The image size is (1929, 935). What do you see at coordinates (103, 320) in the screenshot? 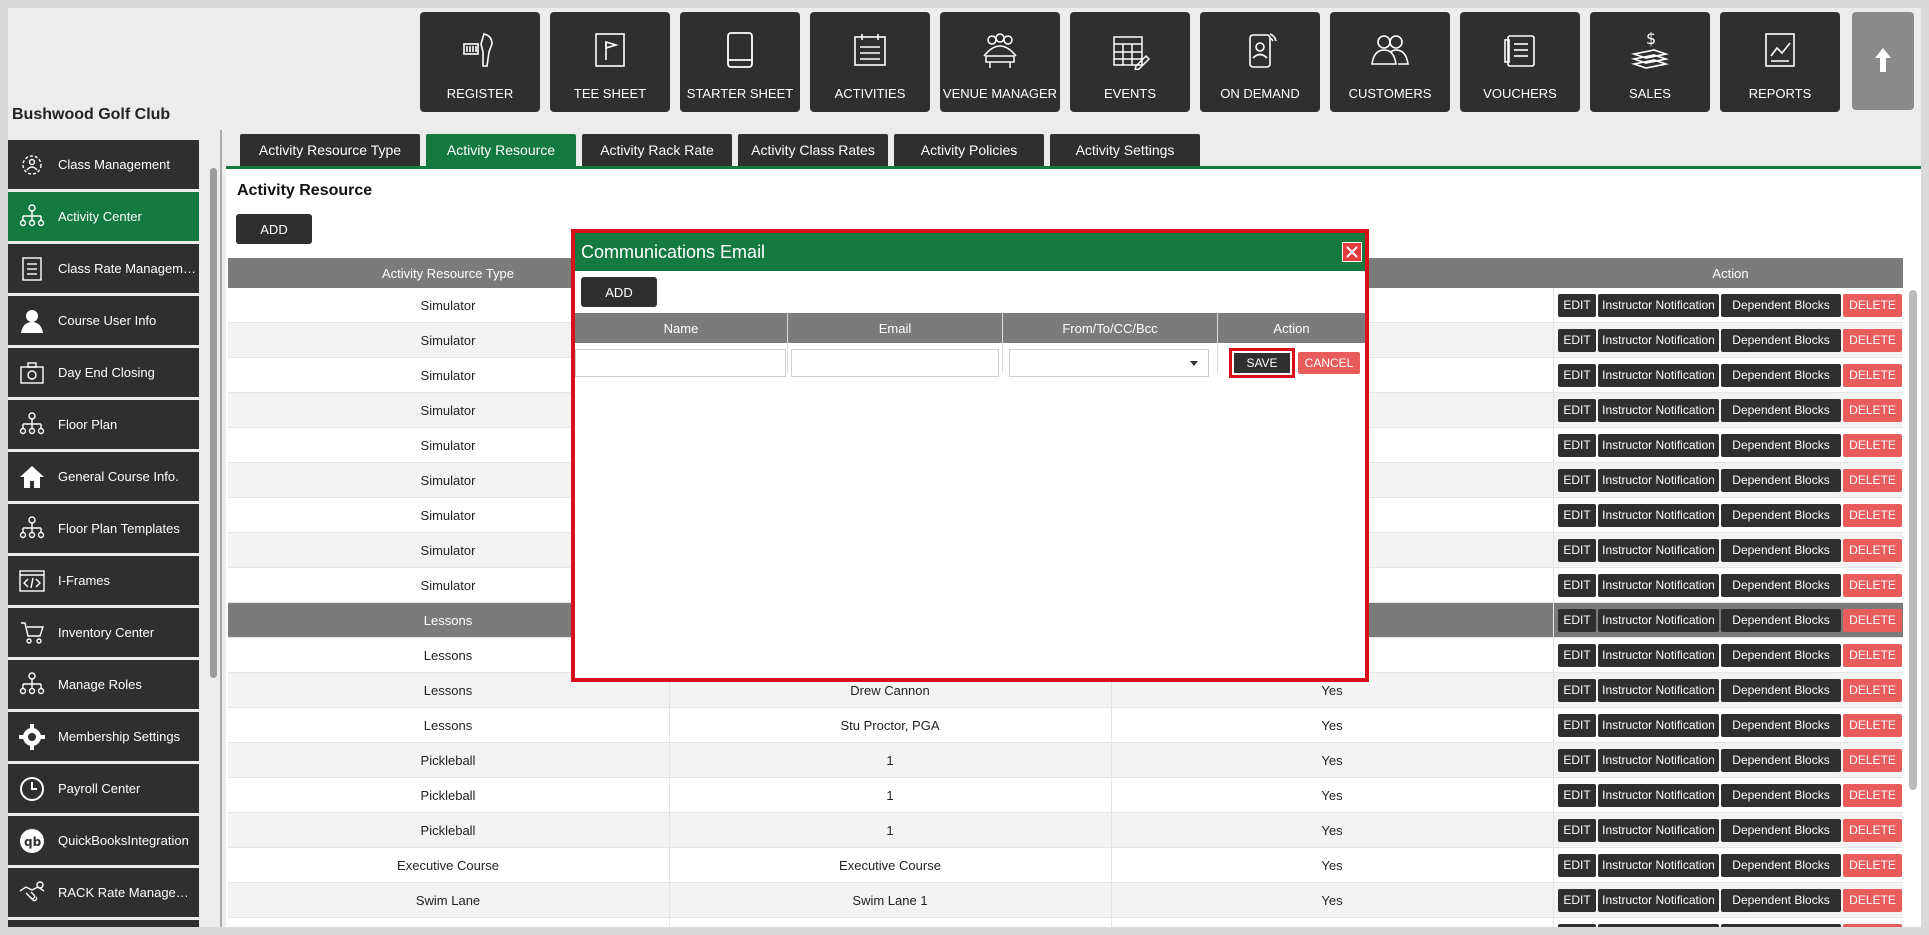
I see `sidebar-item-course-user-info: Course User Info` at bounding box center [103, 320].